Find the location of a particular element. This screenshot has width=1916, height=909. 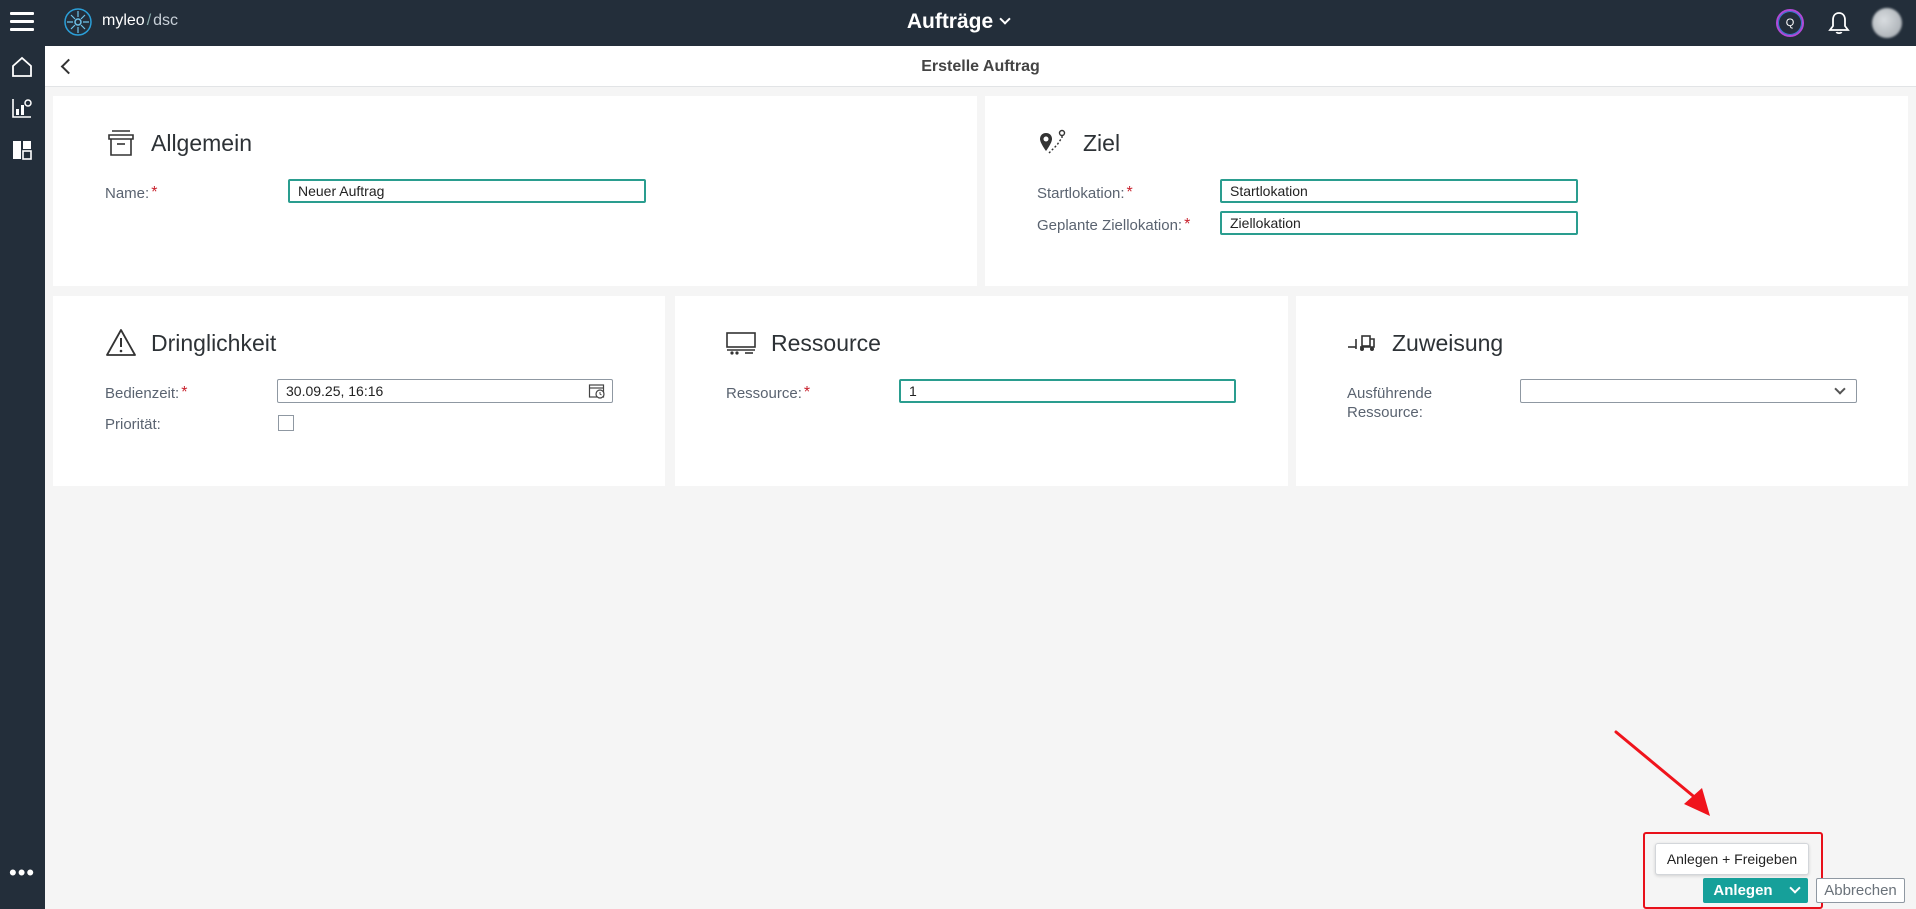

bedienzeit-label: Bedienzeit: * is located at coordinates (146, 393).